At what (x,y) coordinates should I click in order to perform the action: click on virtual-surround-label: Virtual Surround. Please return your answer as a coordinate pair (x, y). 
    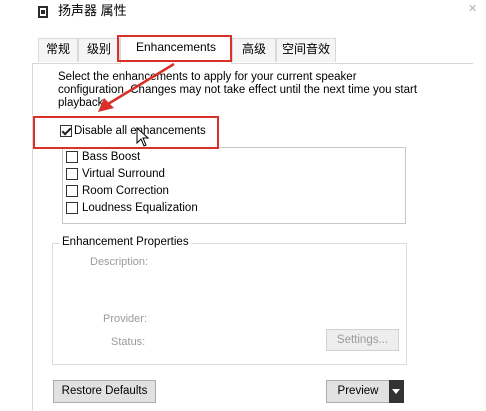
    Looking at the image, I should click on (123, 174).